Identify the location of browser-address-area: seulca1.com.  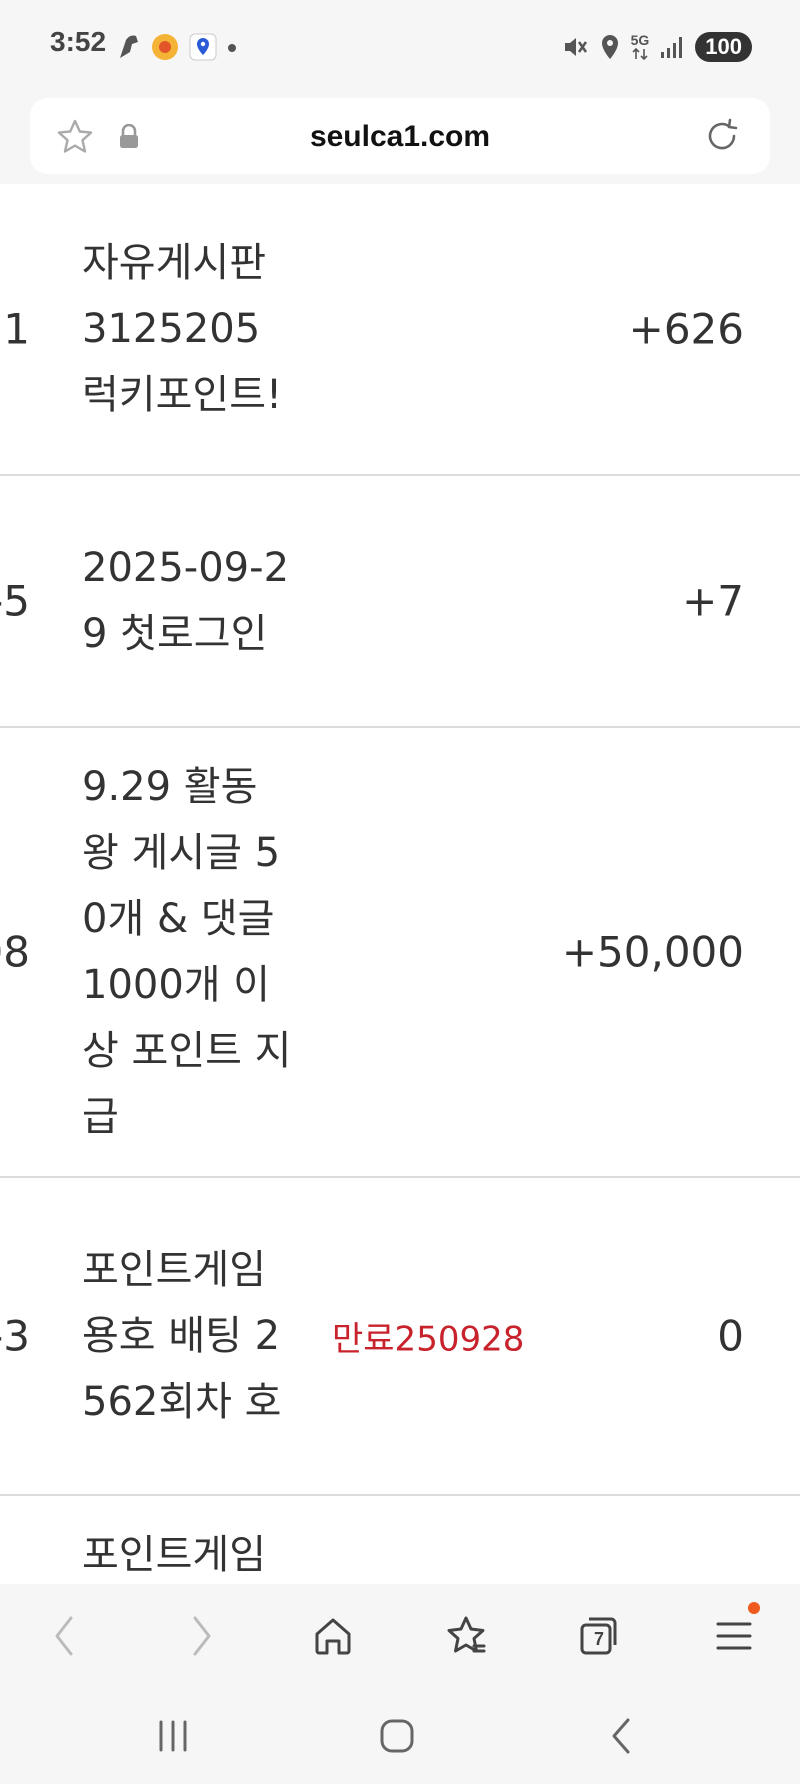
(400, 139).